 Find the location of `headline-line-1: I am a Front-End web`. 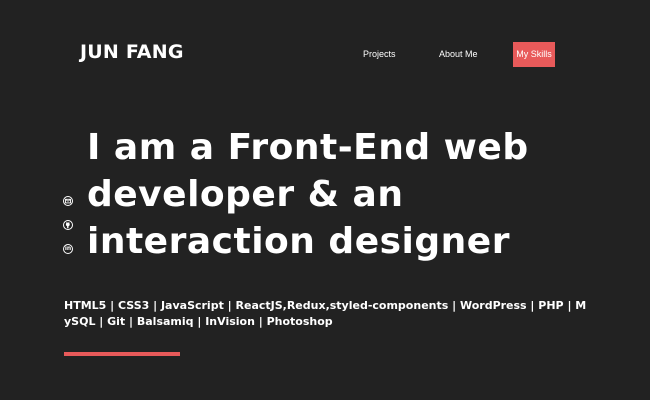

headline-line-1: I am a Front-End web is located at coordinates (308, 147).